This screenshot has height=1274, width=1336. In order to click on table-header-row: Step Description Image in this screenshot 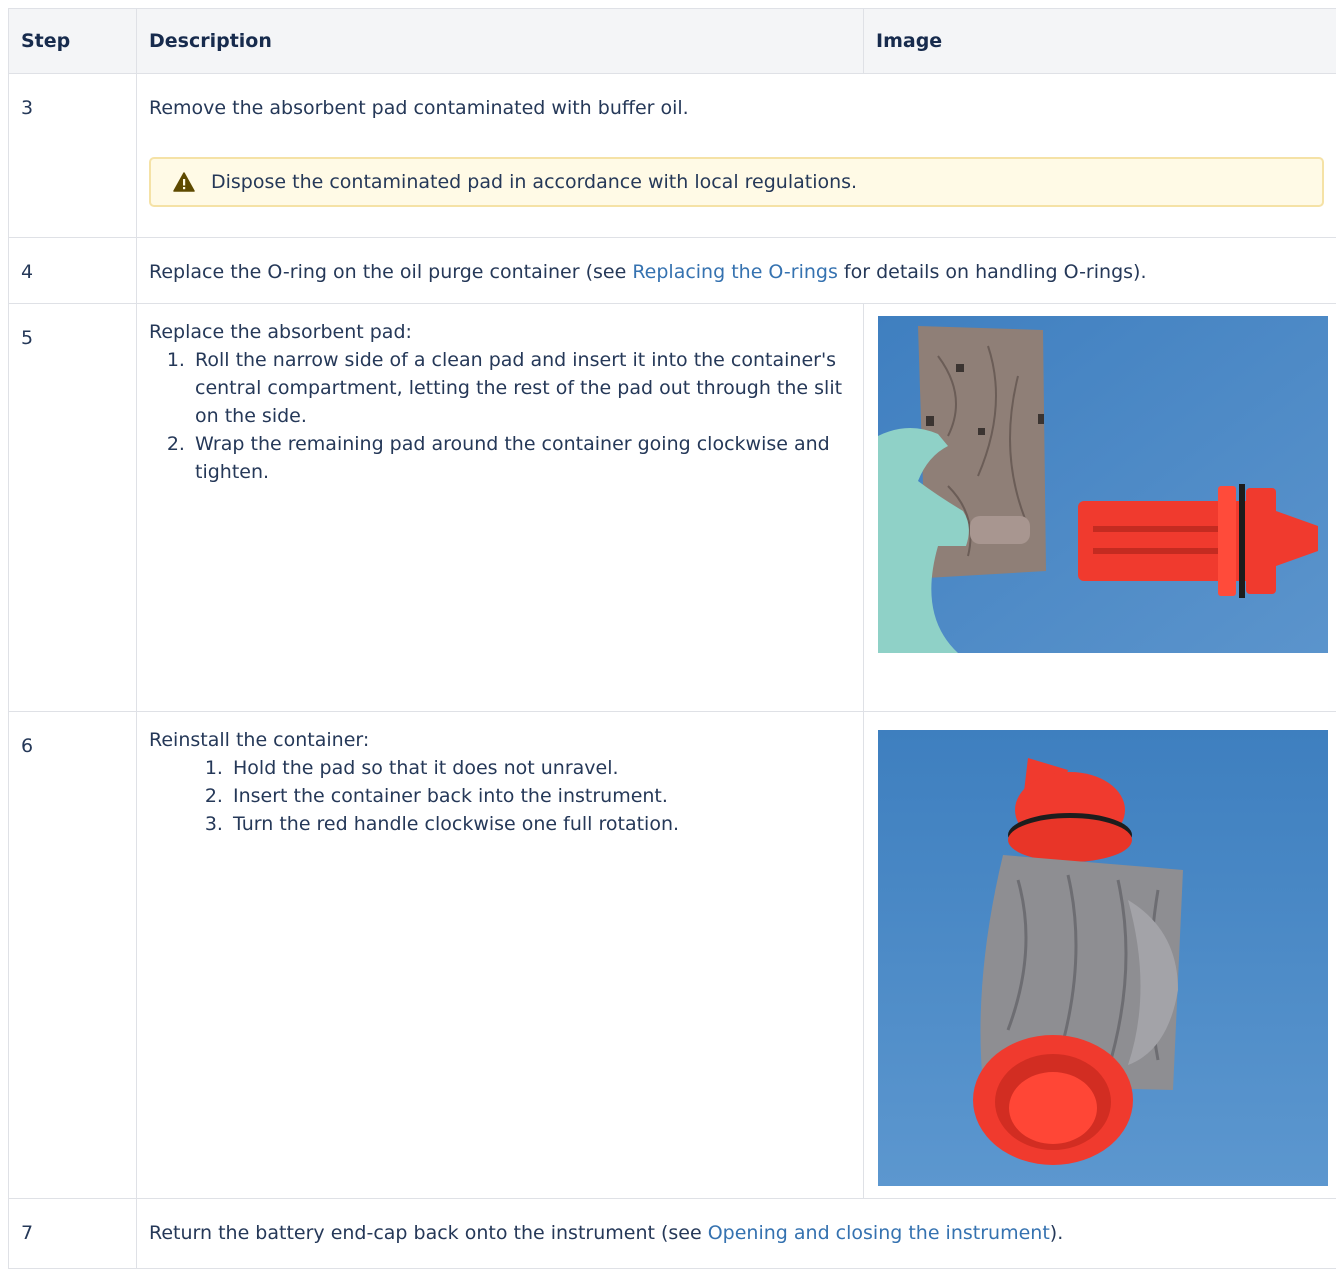, I will do `click(672, 41)`.